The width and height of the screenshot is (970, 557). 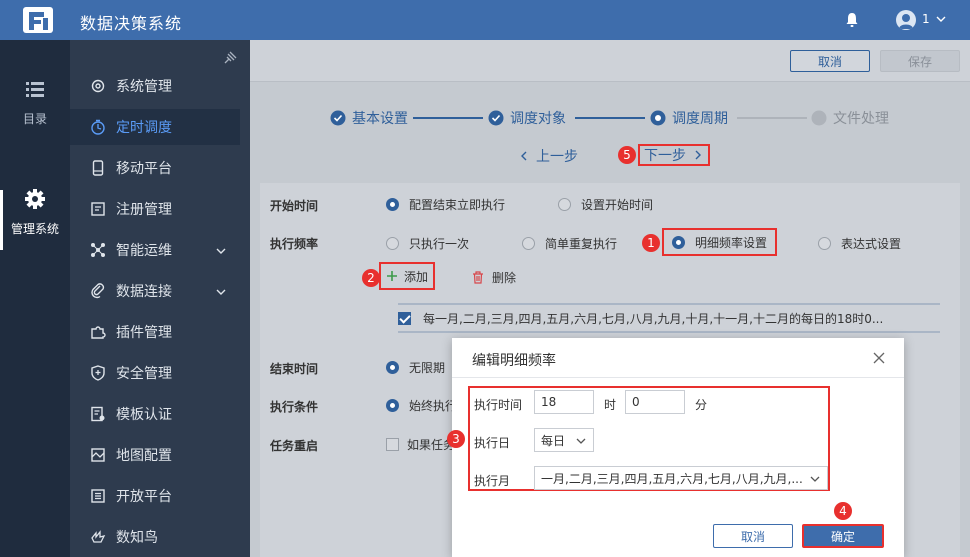 What do you see at coordinates (433, 406) in the screenshot?
I see `option-label: 始终执行` at bounding box center [433, 406].